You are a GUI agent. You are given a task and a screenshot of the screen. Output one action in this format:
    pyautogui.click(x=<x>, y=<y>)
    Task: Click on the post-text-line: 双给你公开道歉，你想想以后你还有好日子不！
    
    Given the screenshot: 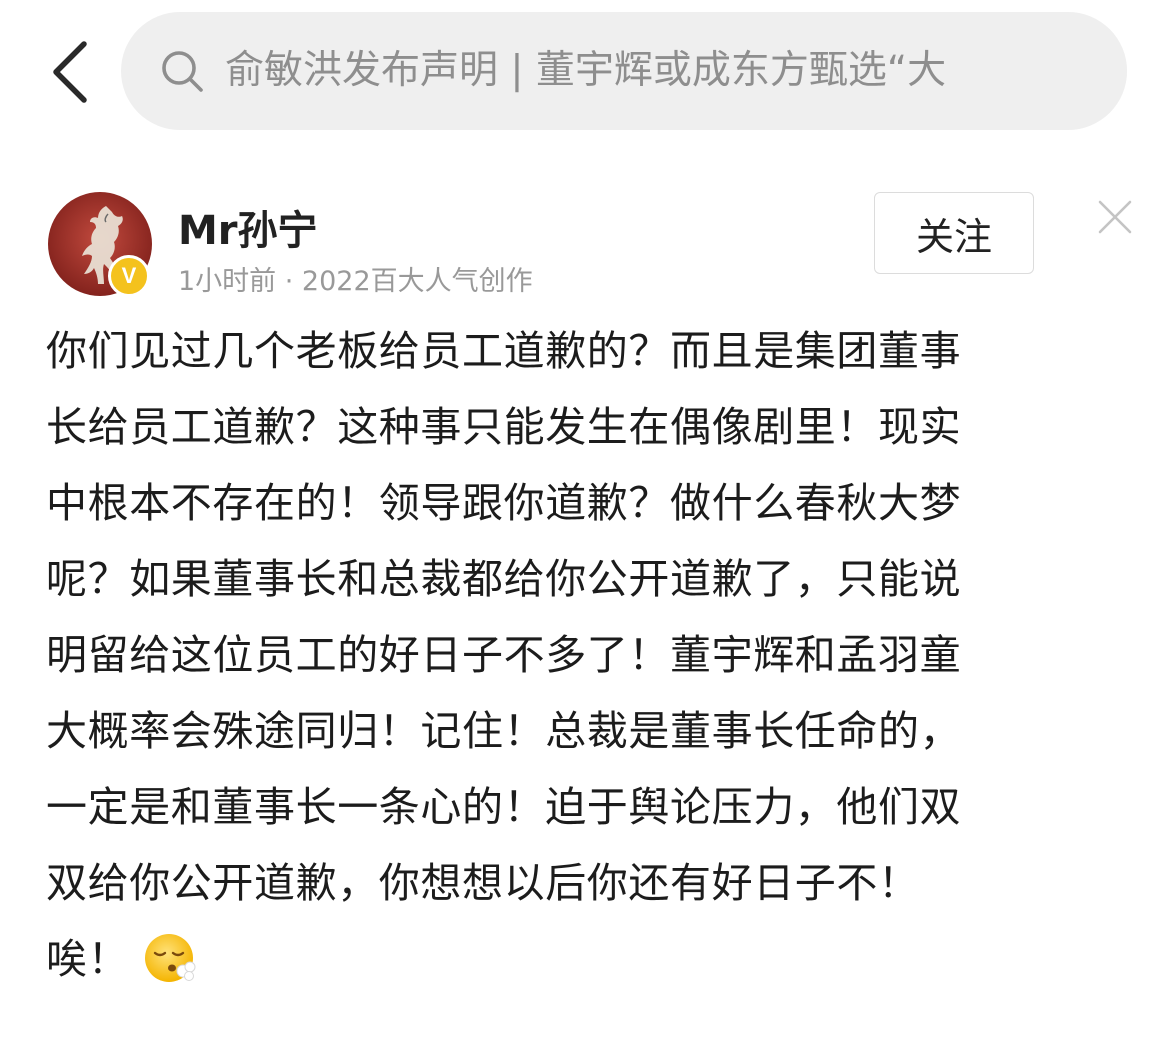 What is the action you would take?
    pyautogui.click(x=483, y=883)
    